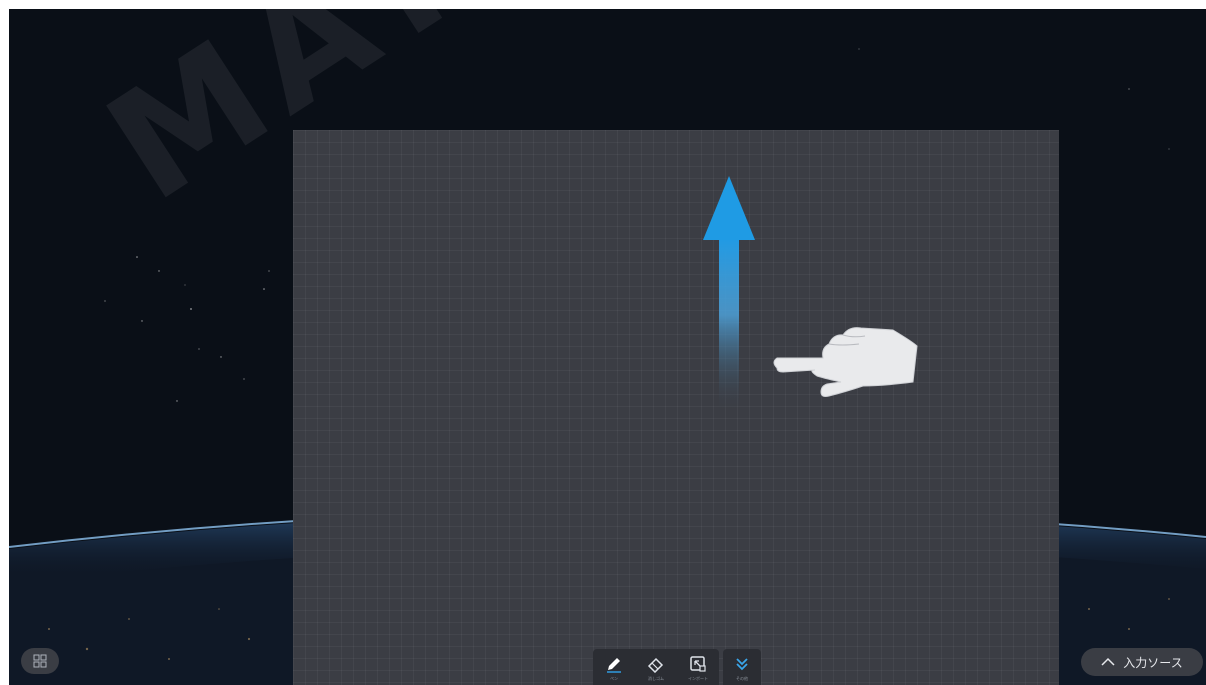 The width and height of the screenshot is (1206, 685). I want to click on eraser-tool-label: 消しゴム, so click(656, 678).